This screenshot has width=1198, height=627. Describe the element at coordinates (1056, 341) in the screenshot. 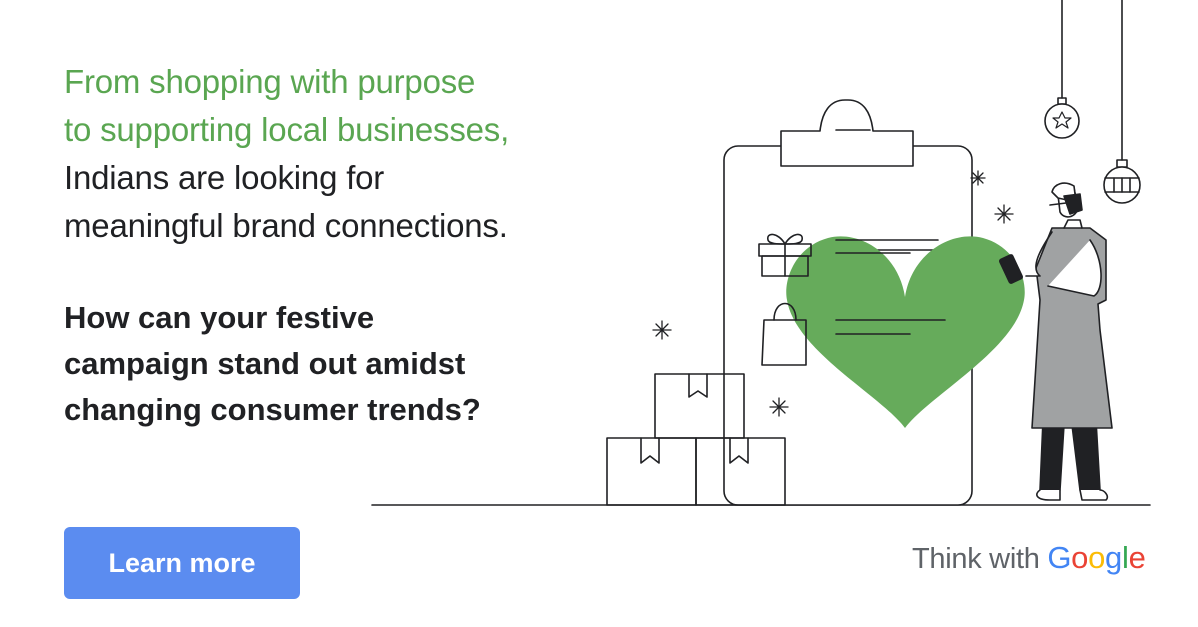

I see `person-illustration` at that location.